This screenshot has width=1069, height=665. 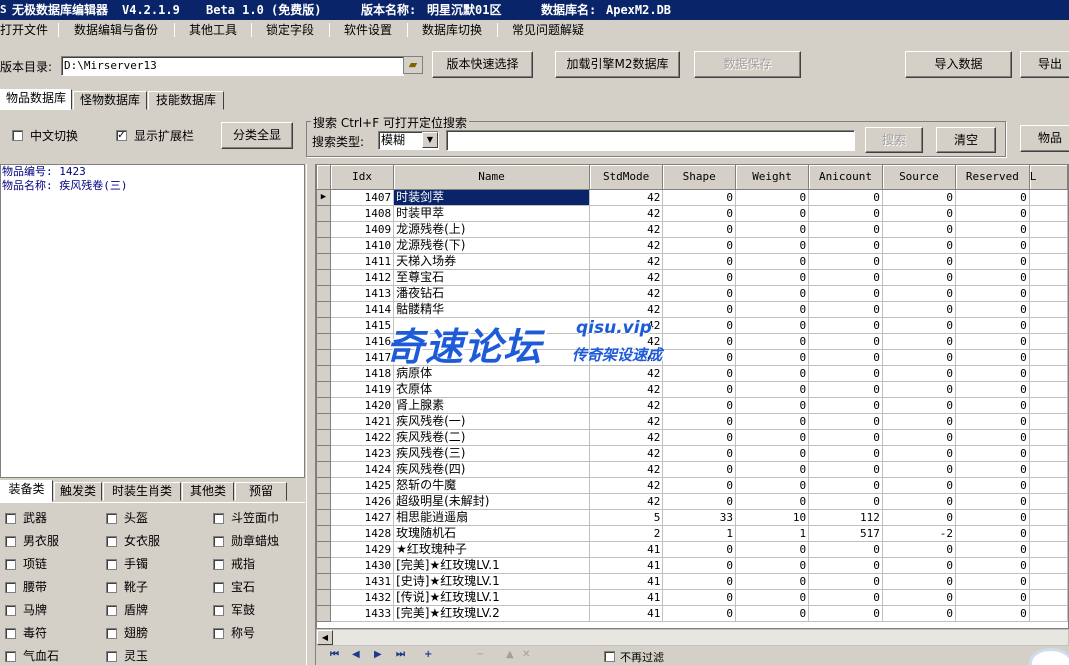 I want to click on grid-cell-name: 怒斩の牛魔, so click(x=491, y=485).